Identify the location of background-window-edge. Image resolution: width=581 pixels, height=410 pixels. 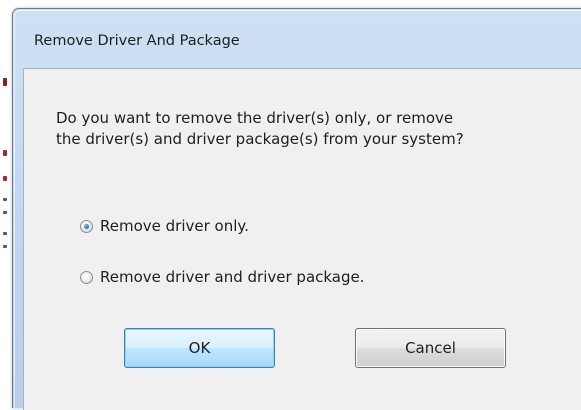
(6, 200).